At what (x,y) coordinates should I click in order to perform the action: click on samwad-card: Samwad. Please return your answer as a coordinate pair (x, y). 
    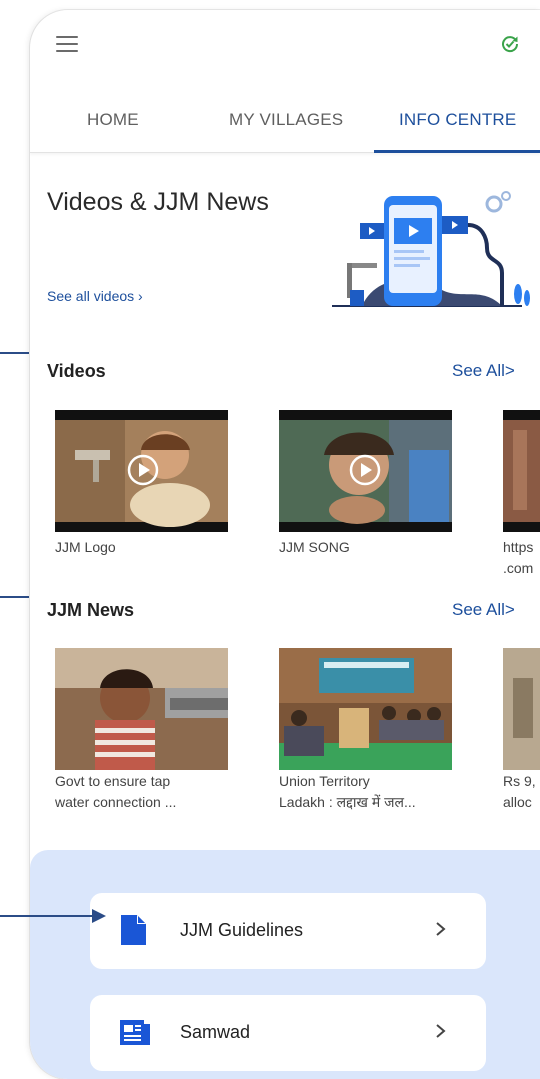
    Looking at the image, I should click on (288, 1033).